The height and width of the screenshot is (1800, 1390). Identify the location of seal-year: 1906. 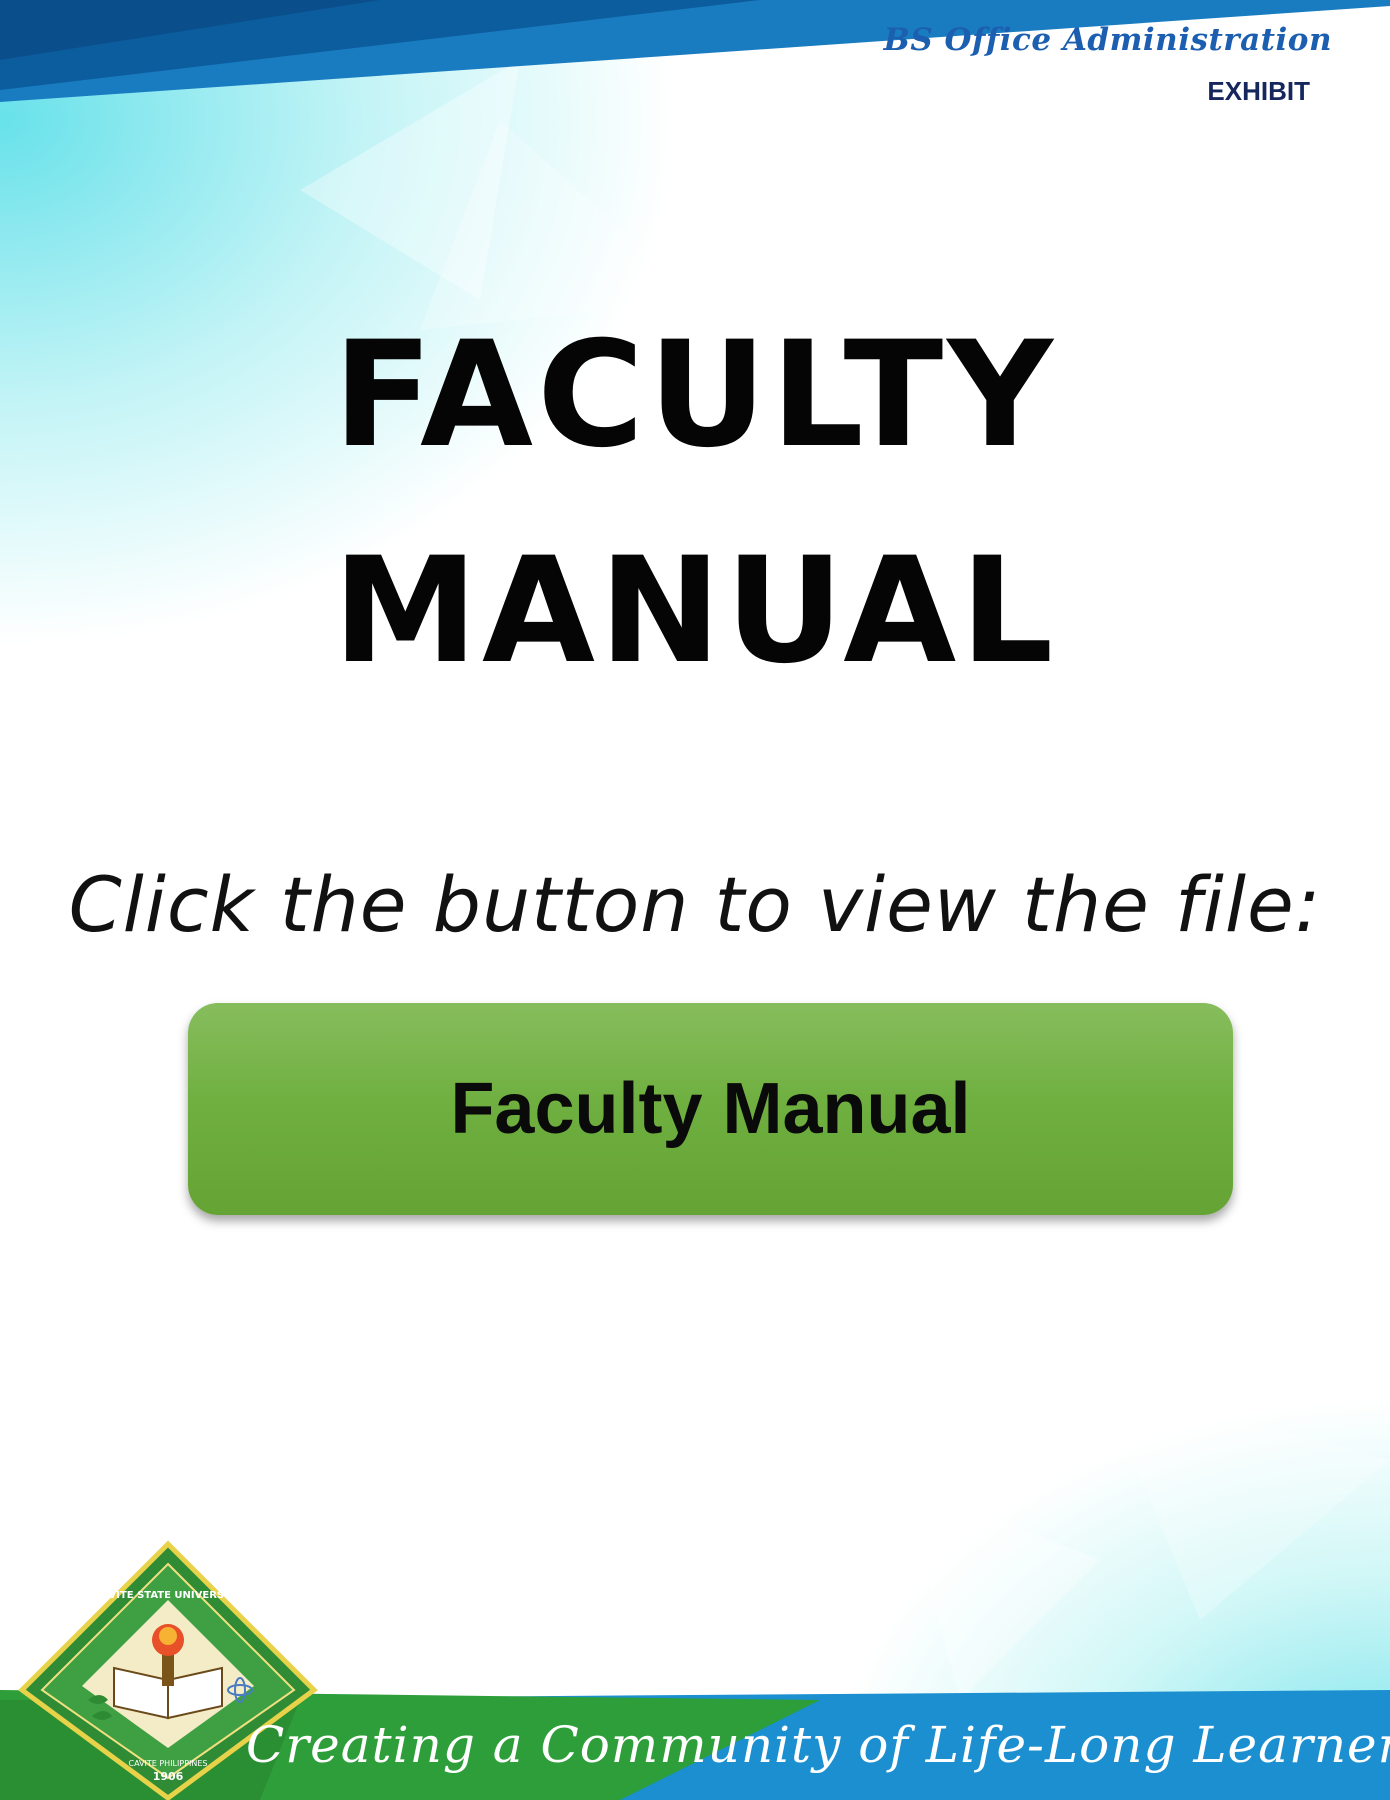
(168, 1776).